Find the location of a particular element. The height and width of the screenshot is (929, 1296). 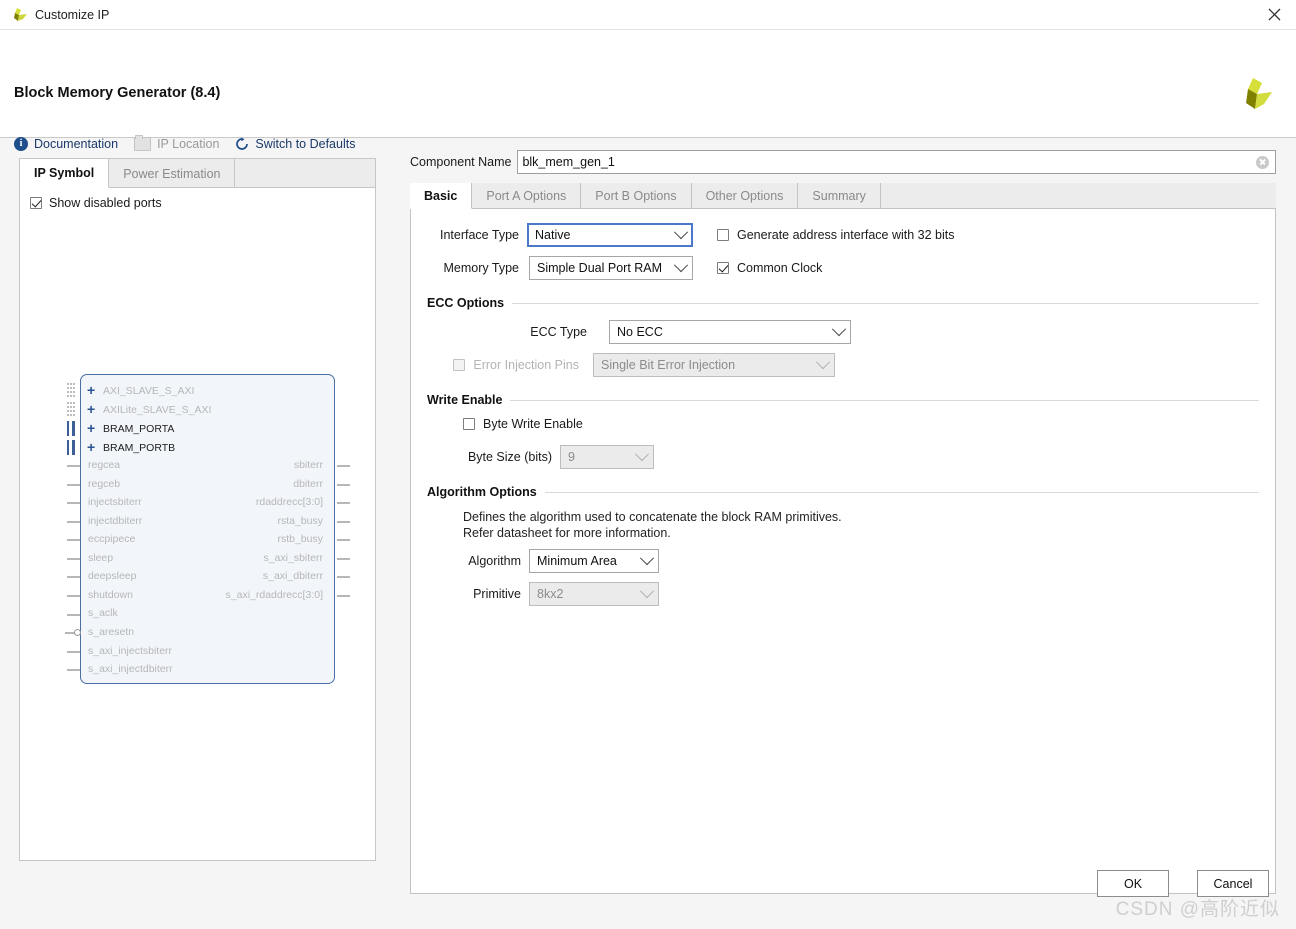

tab-port-a-options: Port A Options is located at coordinates (527, 195).